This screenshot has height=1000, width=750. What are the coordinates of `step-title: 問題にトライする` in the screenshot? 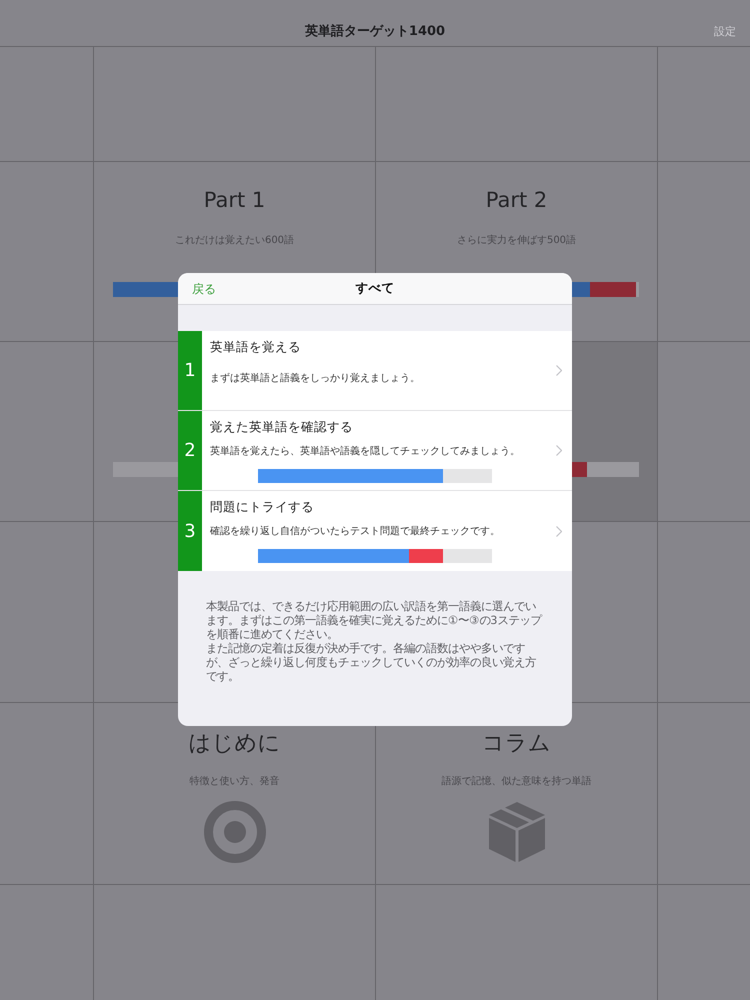 It's located at (262, 507).